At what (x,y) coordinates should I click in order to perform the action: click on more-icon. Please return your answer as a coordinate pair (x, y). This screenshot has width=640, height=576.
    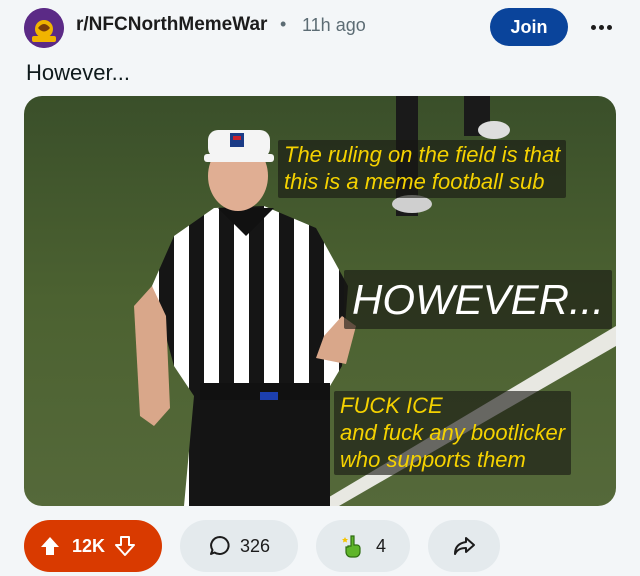
    Looking at the image, I should click on (601, 27).